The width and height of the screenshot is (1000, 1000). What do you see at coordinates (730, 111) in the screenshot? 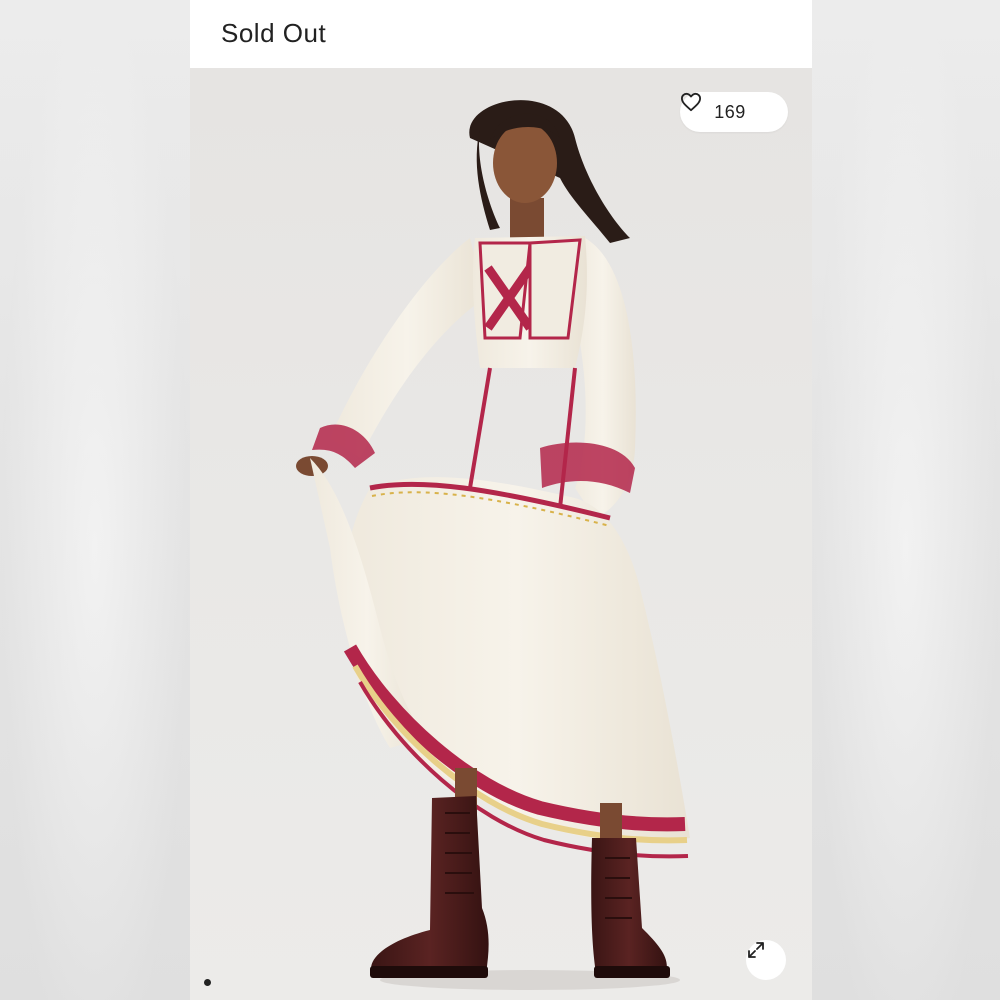
I see `likes-count: 169` at bounding box center [730, 111].